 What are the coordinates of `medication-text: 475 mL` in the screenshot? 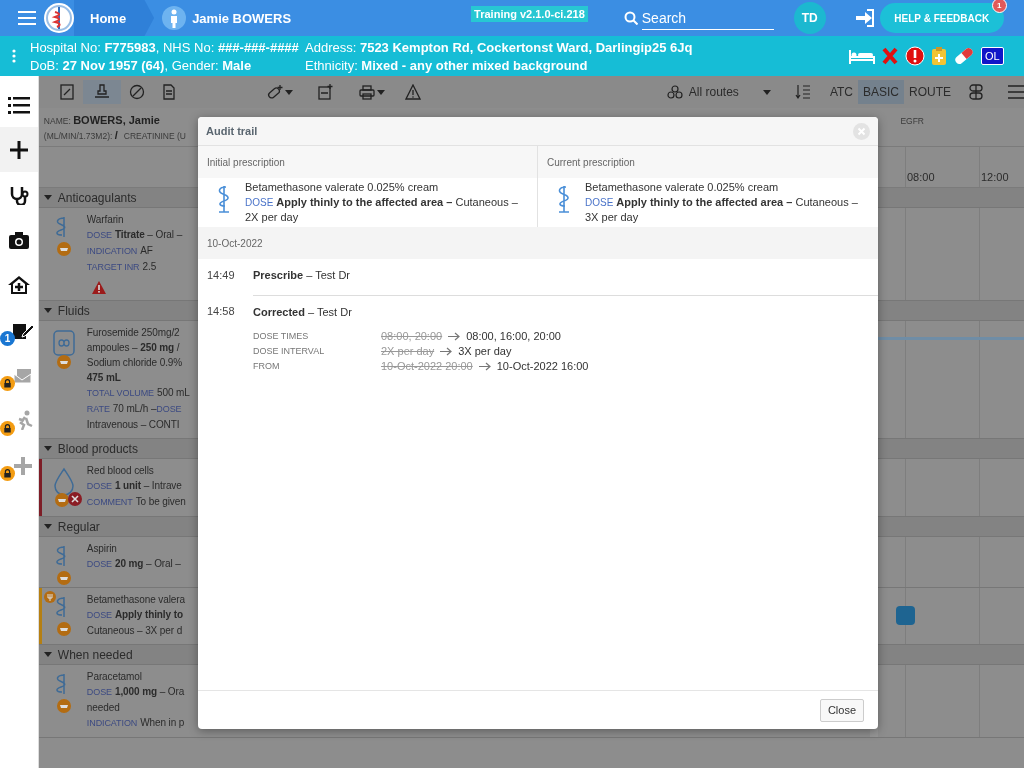 It's located at (103, 378).